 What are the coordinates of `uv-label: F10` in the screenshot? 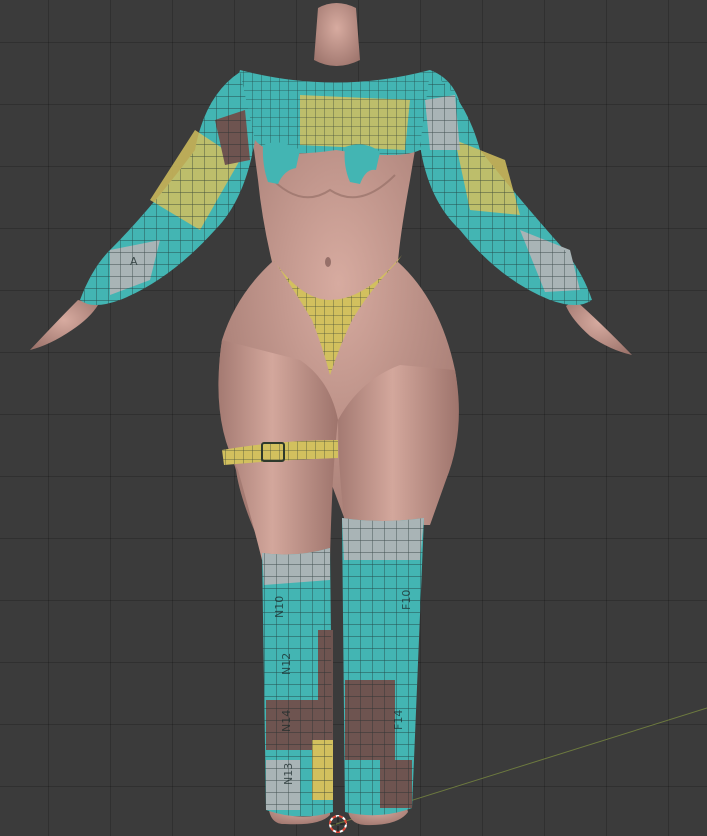 It's located at (406, 600).